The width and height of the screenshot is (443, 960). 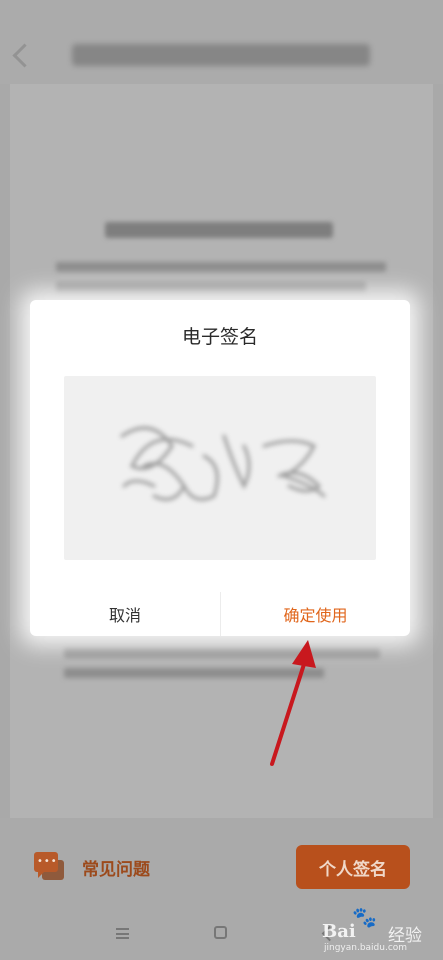 I want to click on baidu-jingyan-watermark: 🐾 Bai 经验 jingyan.baidu.com, so click(x=380, y=930).